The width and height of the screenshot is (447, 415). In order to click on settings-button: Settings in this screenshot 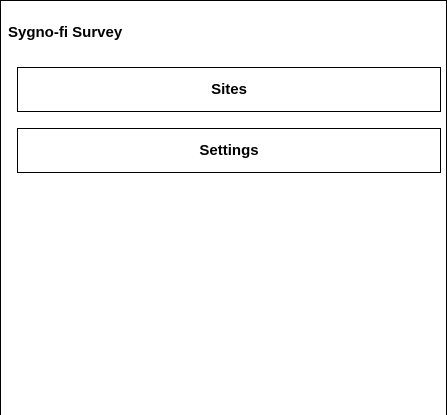, I will do `click(229, 150)`.